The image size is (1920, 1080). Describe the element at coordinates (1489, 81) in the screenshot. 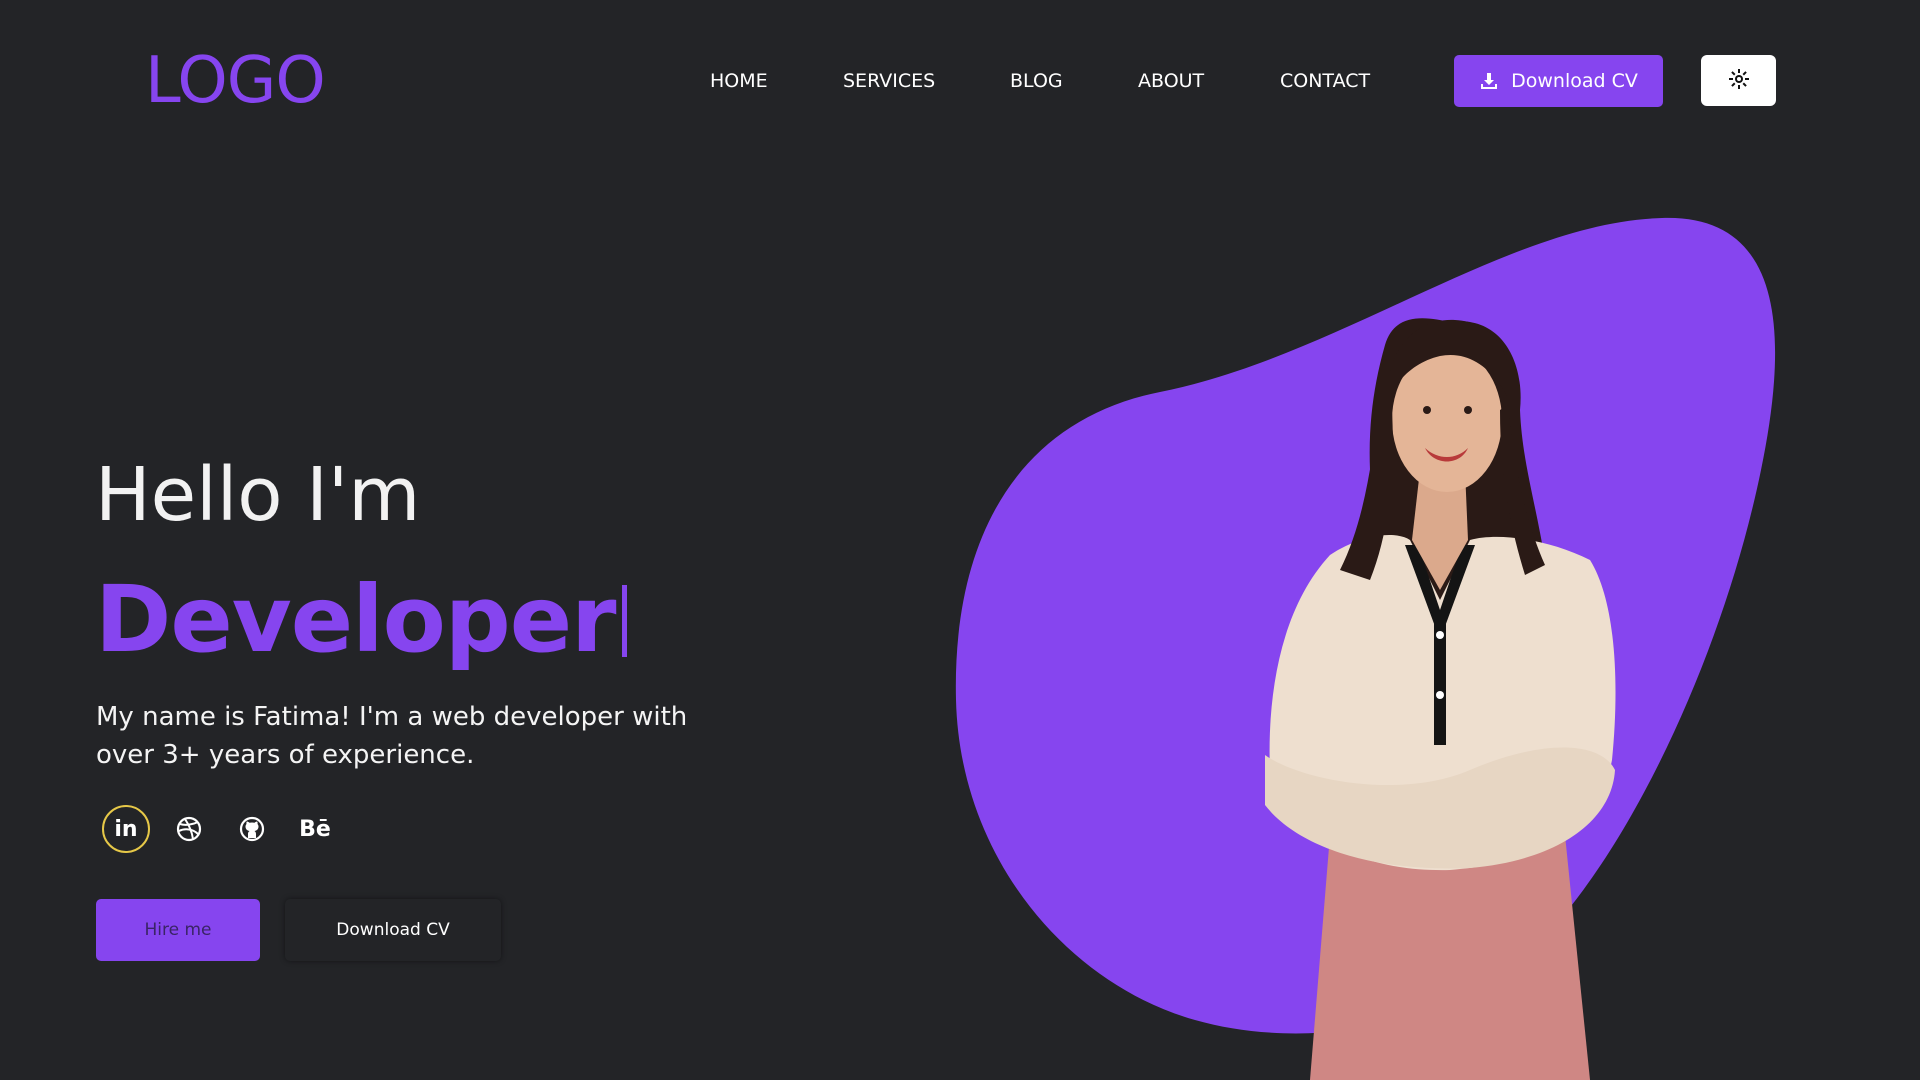

I see `download-icon` at that location.